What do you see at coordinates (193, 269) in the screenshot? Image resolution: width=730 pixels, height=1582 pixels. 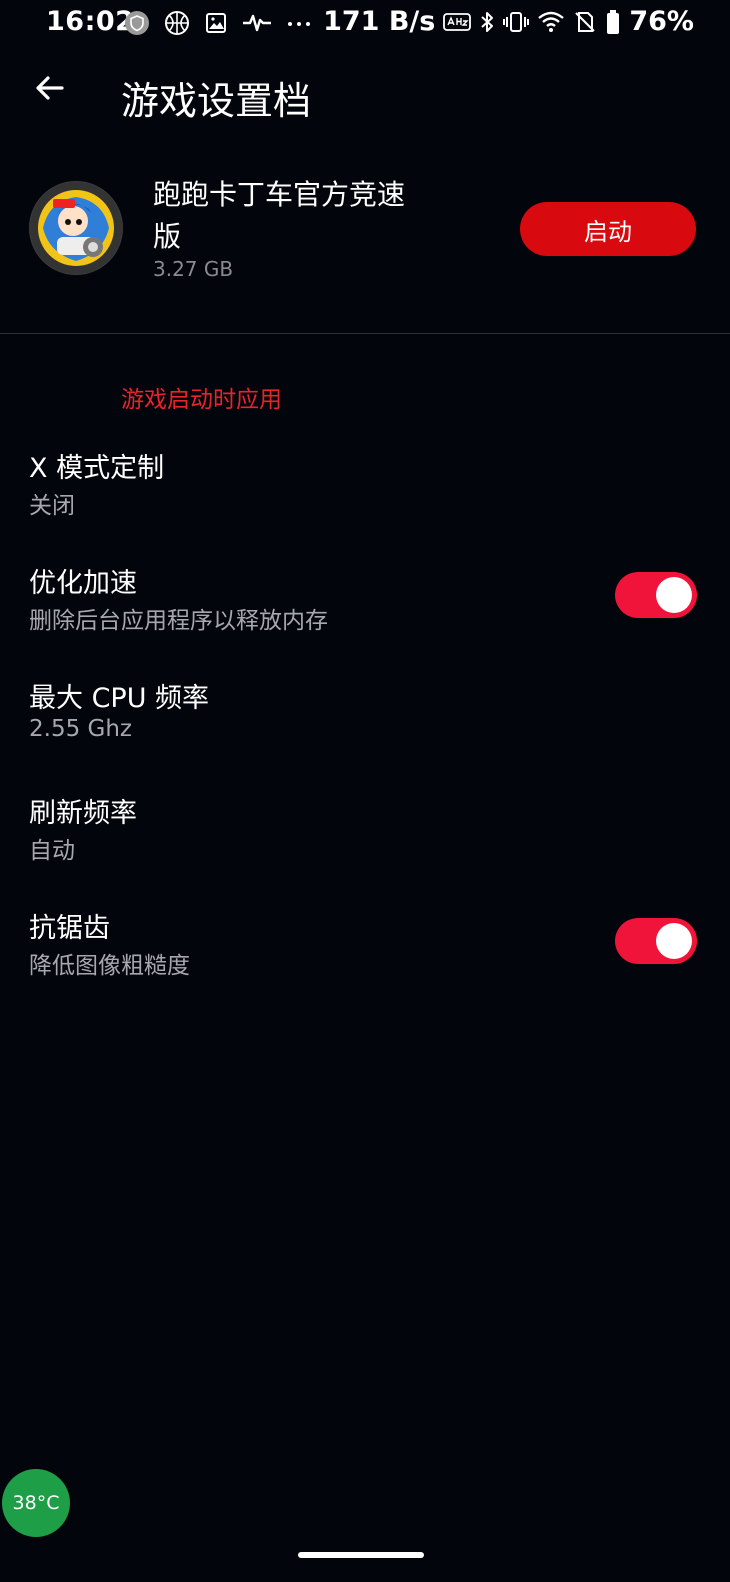 I see `app-size: 3.27 GB` at bounding box center [193, 269].